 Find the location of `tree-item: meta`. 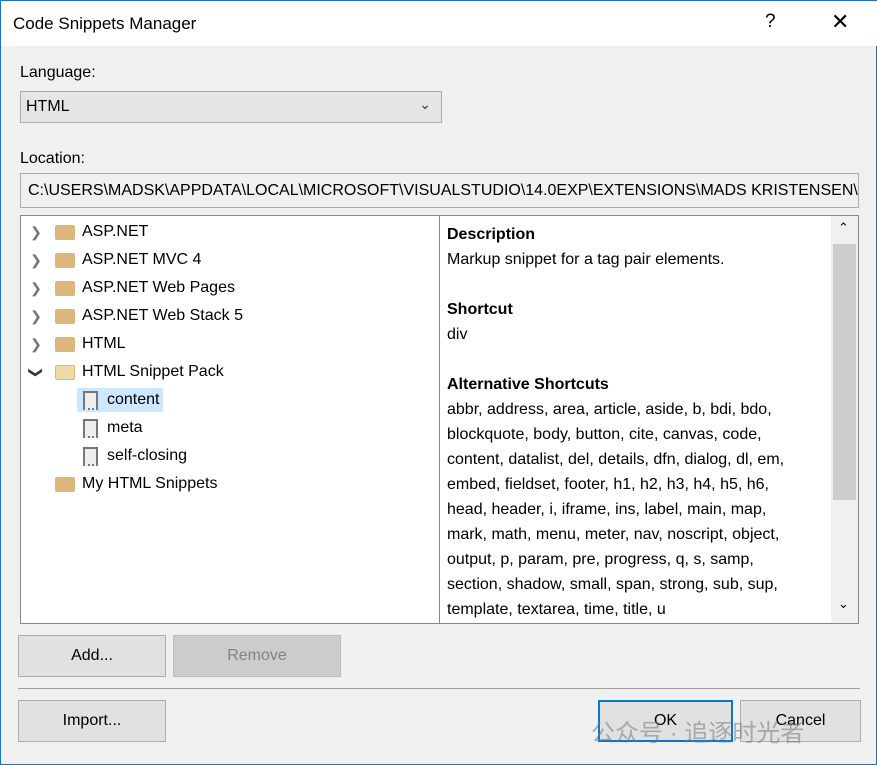

tree-item: meta is located at coordinates (112, 428).